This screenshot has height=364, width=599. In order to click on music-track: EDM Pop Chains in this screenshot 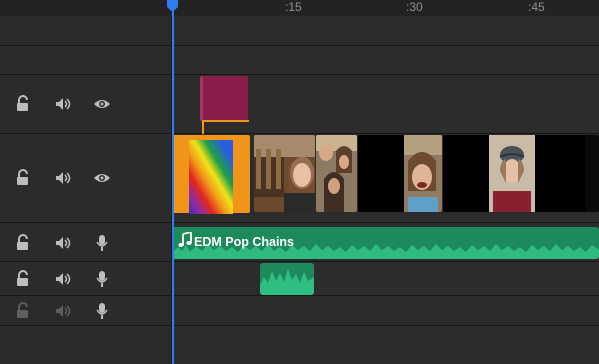, I will do `click(299, 242)`.